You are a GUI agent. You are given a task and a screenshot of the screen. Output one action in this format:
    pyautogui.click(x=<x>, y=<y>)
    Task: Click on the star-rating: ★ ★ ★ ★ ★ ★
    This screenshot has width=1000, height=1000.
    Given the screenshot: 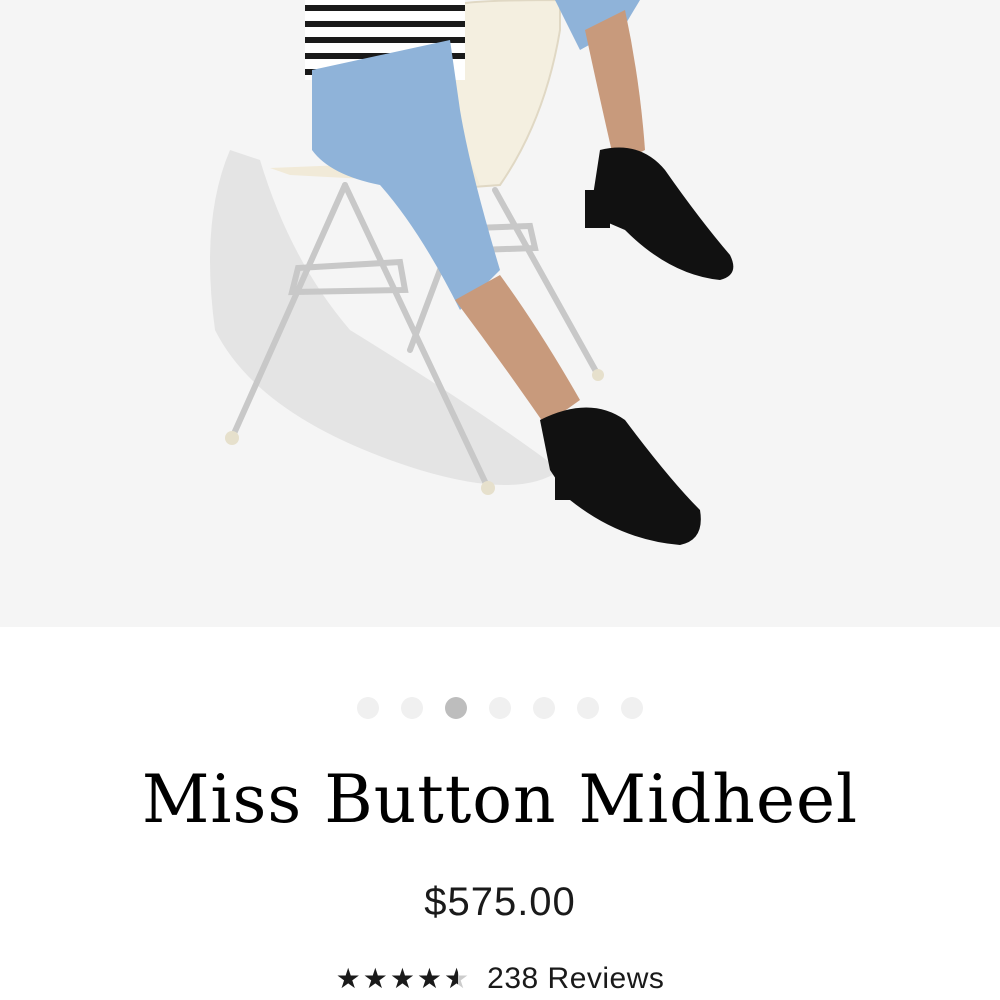 What is the action you would take?
    pyautogui.click(x=403, y=979)
    